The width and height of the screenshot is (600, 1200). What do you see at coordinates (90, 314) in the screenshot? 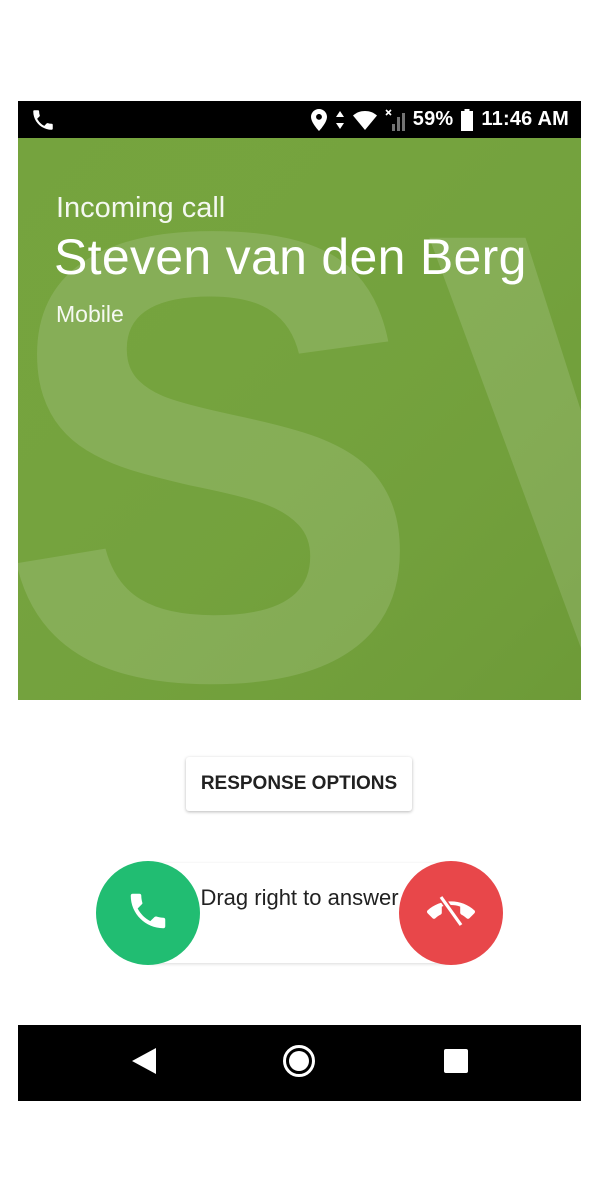
I see `number-type-label: Mobile` at bounding box center [90, 314].